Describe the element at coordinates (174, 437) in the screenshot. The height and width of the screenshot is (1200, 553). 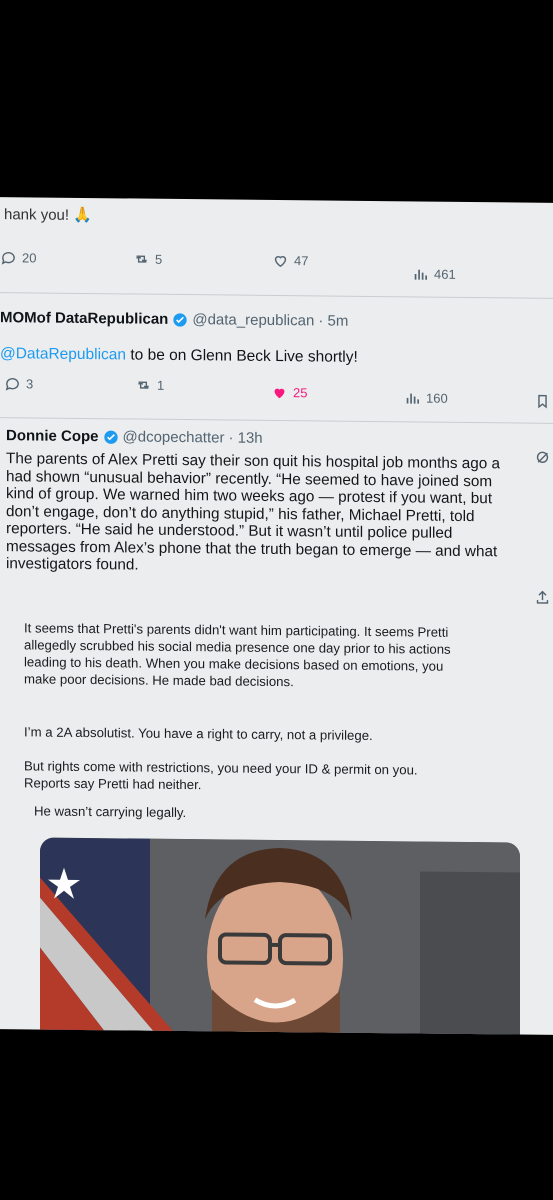
I see `author-handle: @dcopechatter` at that location.